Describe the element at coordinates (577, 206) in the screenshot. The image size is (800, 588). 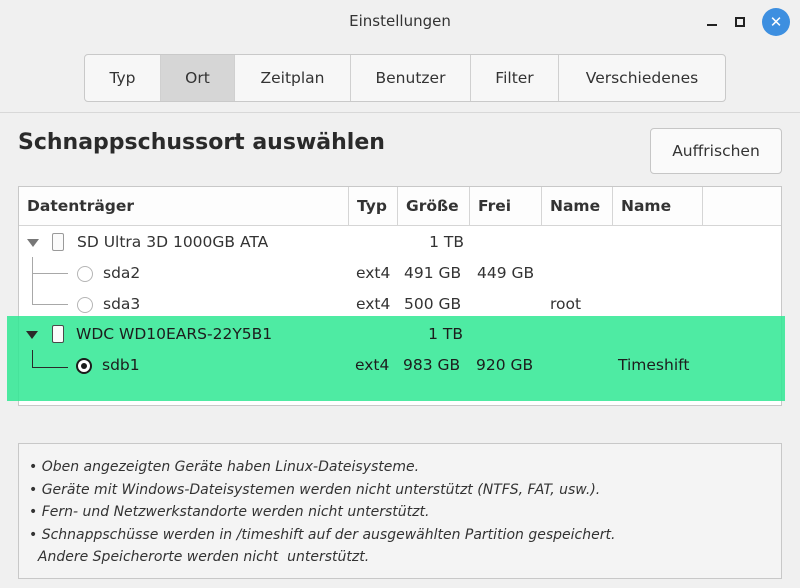
I see `column-header-name: Name` at that location.